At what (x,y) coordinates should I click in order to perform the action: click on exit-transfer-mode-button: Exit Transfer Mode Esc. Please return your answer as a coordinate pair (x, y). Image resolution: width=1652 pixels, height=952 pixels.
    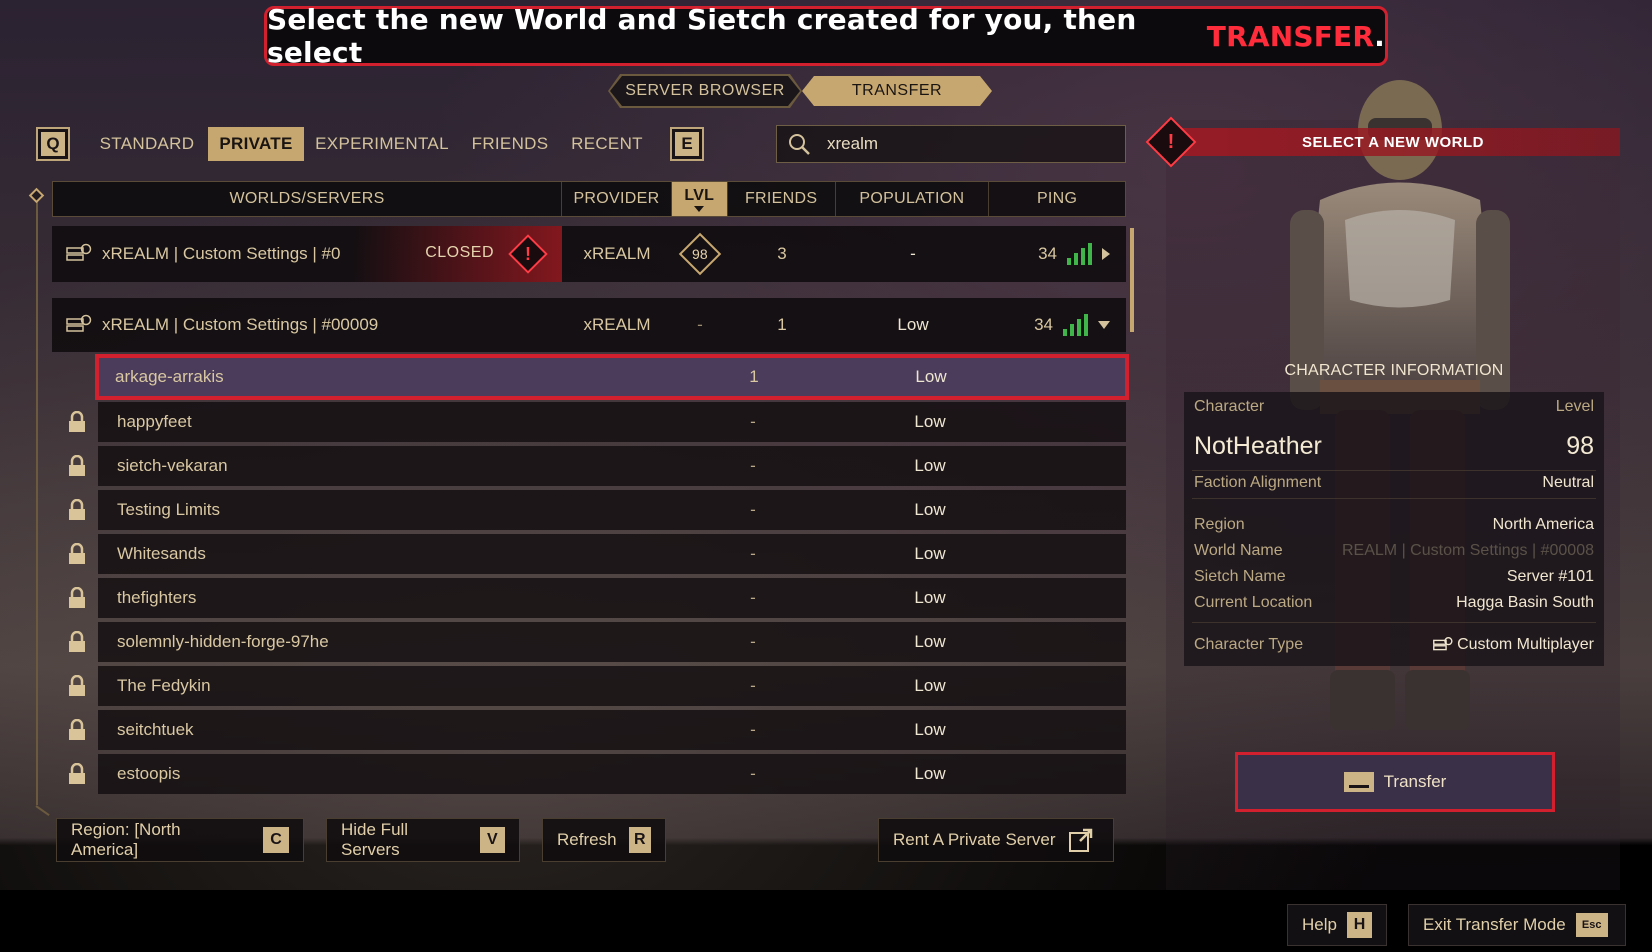
    Looking at the image, I should click on (1517, 925).